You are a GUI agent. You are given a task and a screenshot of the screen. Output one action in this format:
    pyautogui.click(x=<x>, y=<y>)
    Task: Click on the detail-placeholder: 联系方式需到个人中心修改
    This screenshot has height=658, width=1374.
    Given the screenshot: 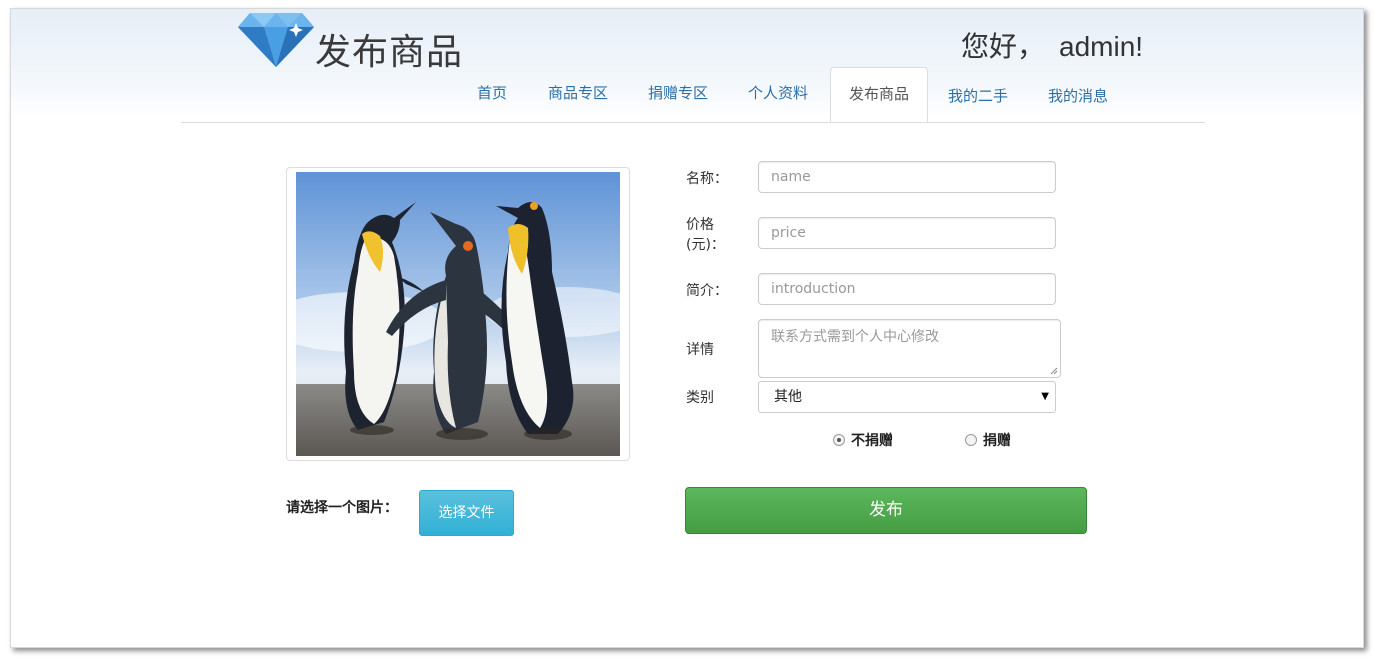 What is the action you would take?
    pyautogui.click(x=855, y=337)
    